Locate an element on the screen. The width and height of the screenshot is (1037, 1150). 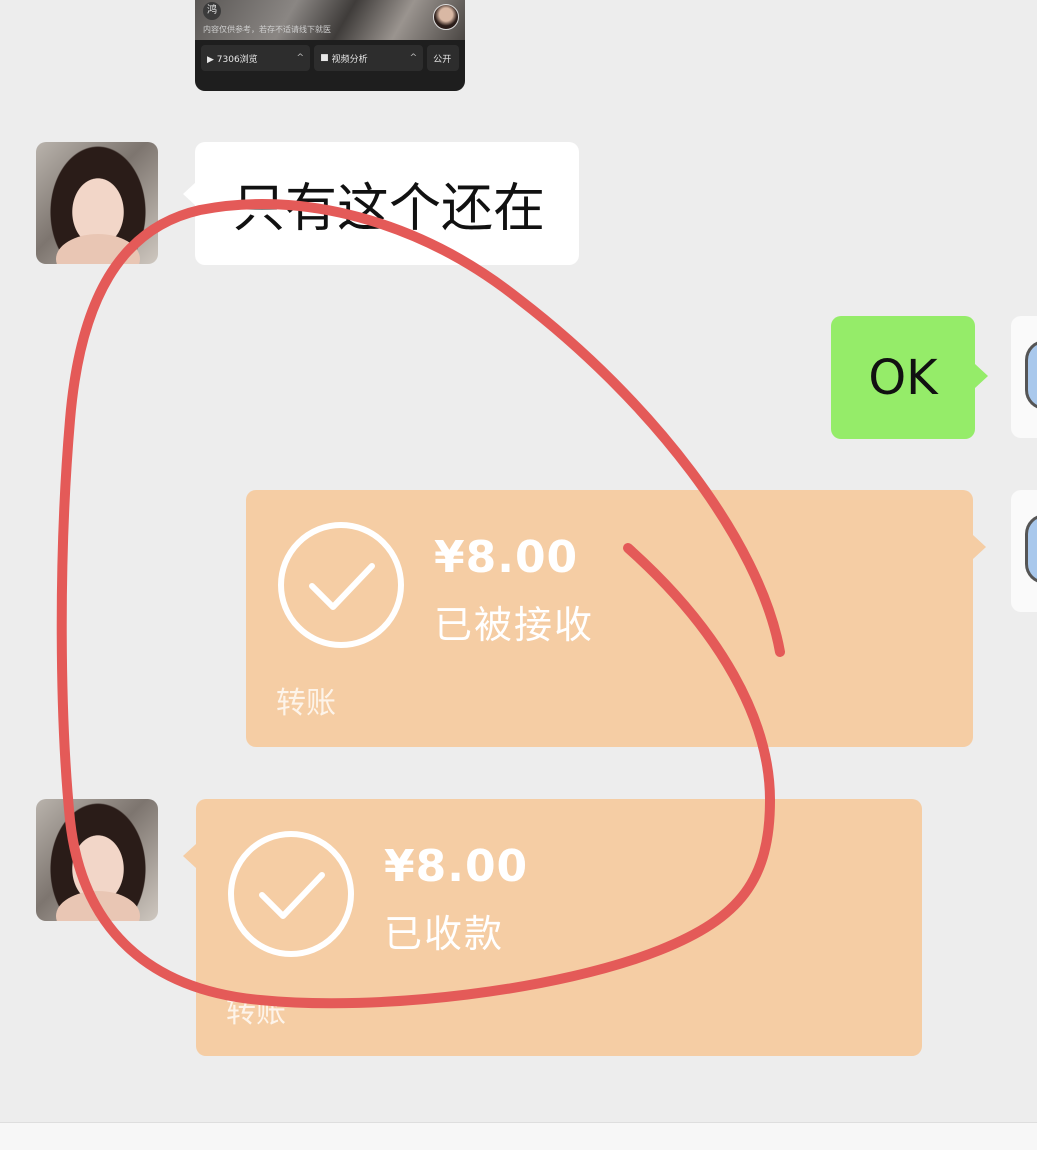
message-text: 只有这个还在 is located at coordinates (389, 209).